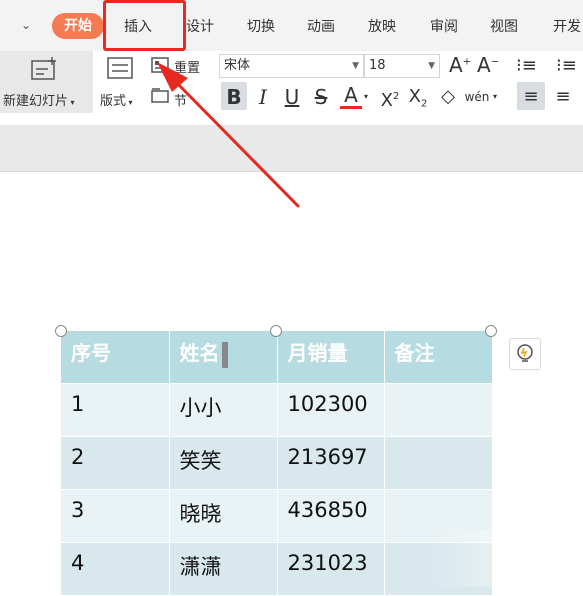 This screenshot has height=596, width=583. Describe the element at coordinates (261, 26) in the screenshot. I see `tab-transitions: 切换` at that location.